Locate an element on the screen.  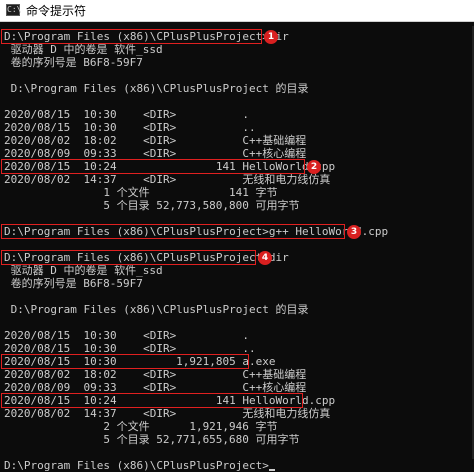
highlight-box-gpp is located at coordinates (173, 231).